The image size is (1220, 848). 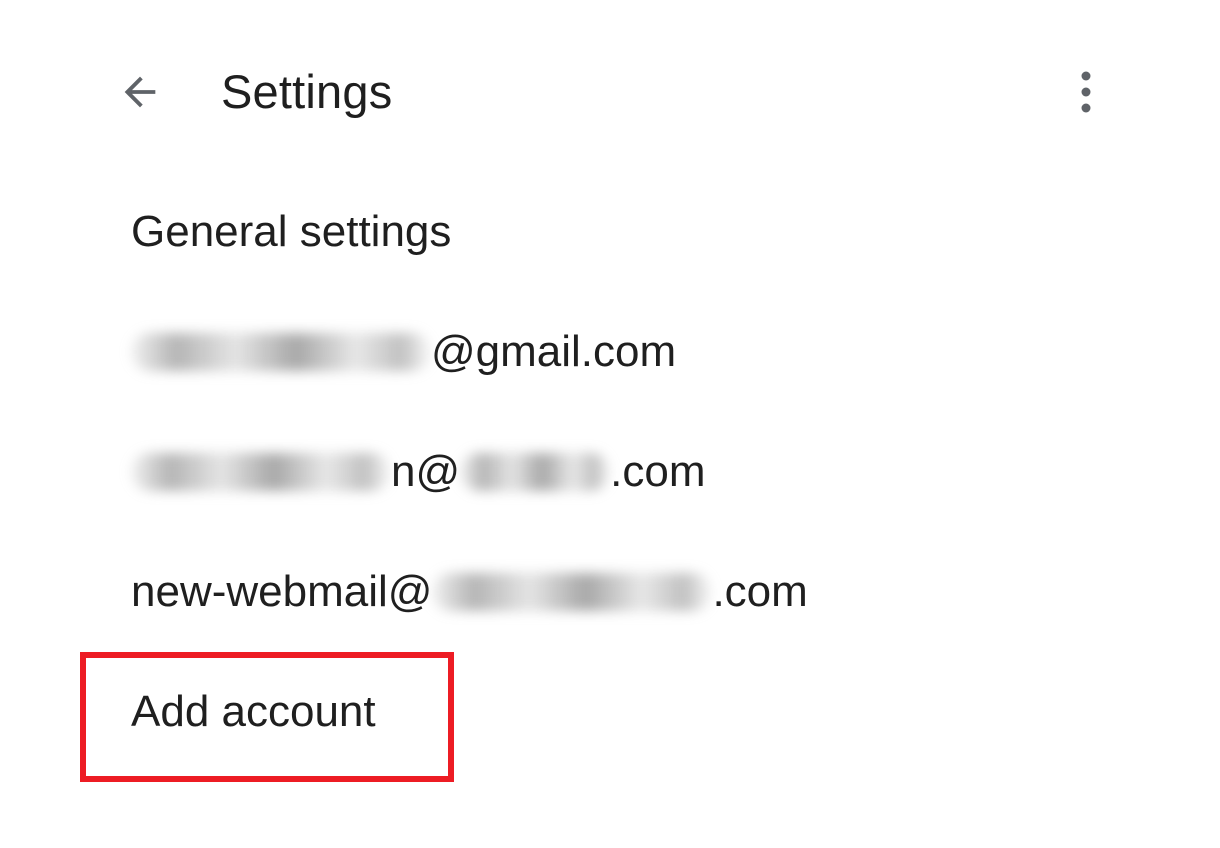 What do you see at coordinates (307, 91) in the screenshot?
I see `page-title: Settings` at bounding box center [307, 91].